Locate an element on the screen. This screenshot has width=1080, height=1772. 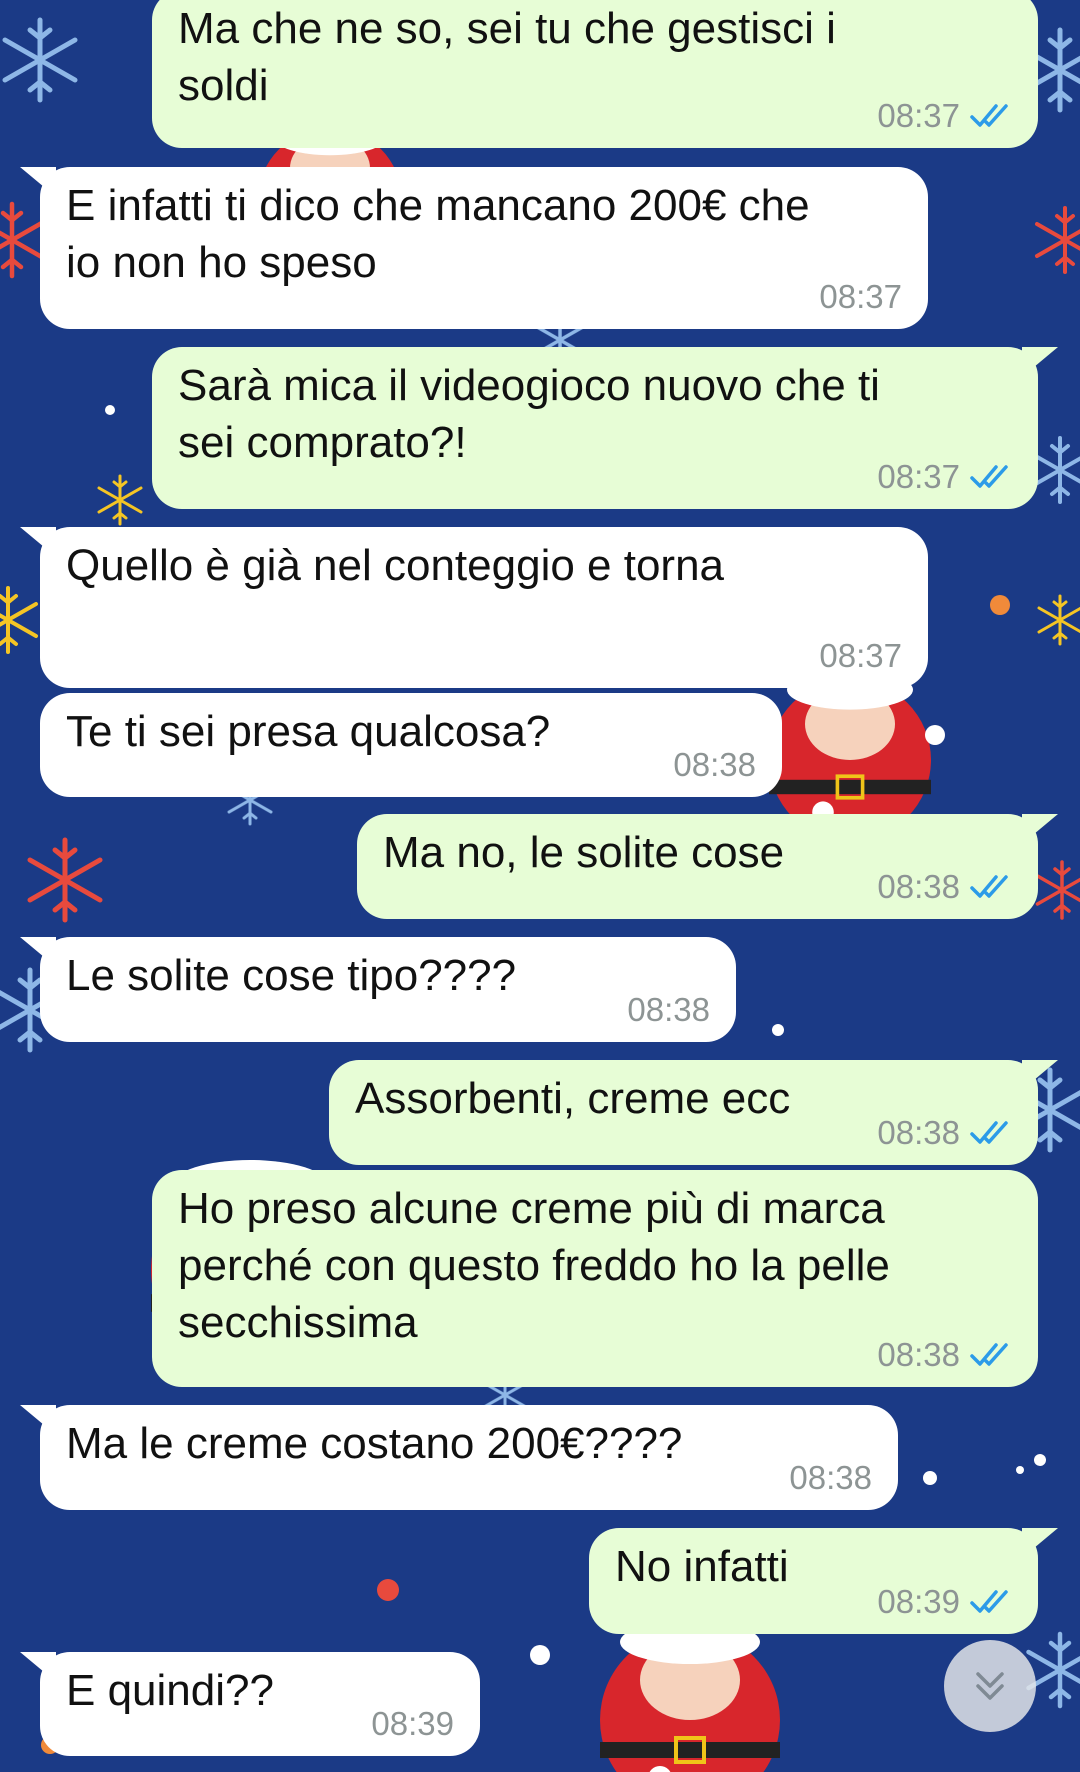
message-bubble-incoming: Te ti sei presa qualcosa? 08:38 is located at coordinates (411, 745).